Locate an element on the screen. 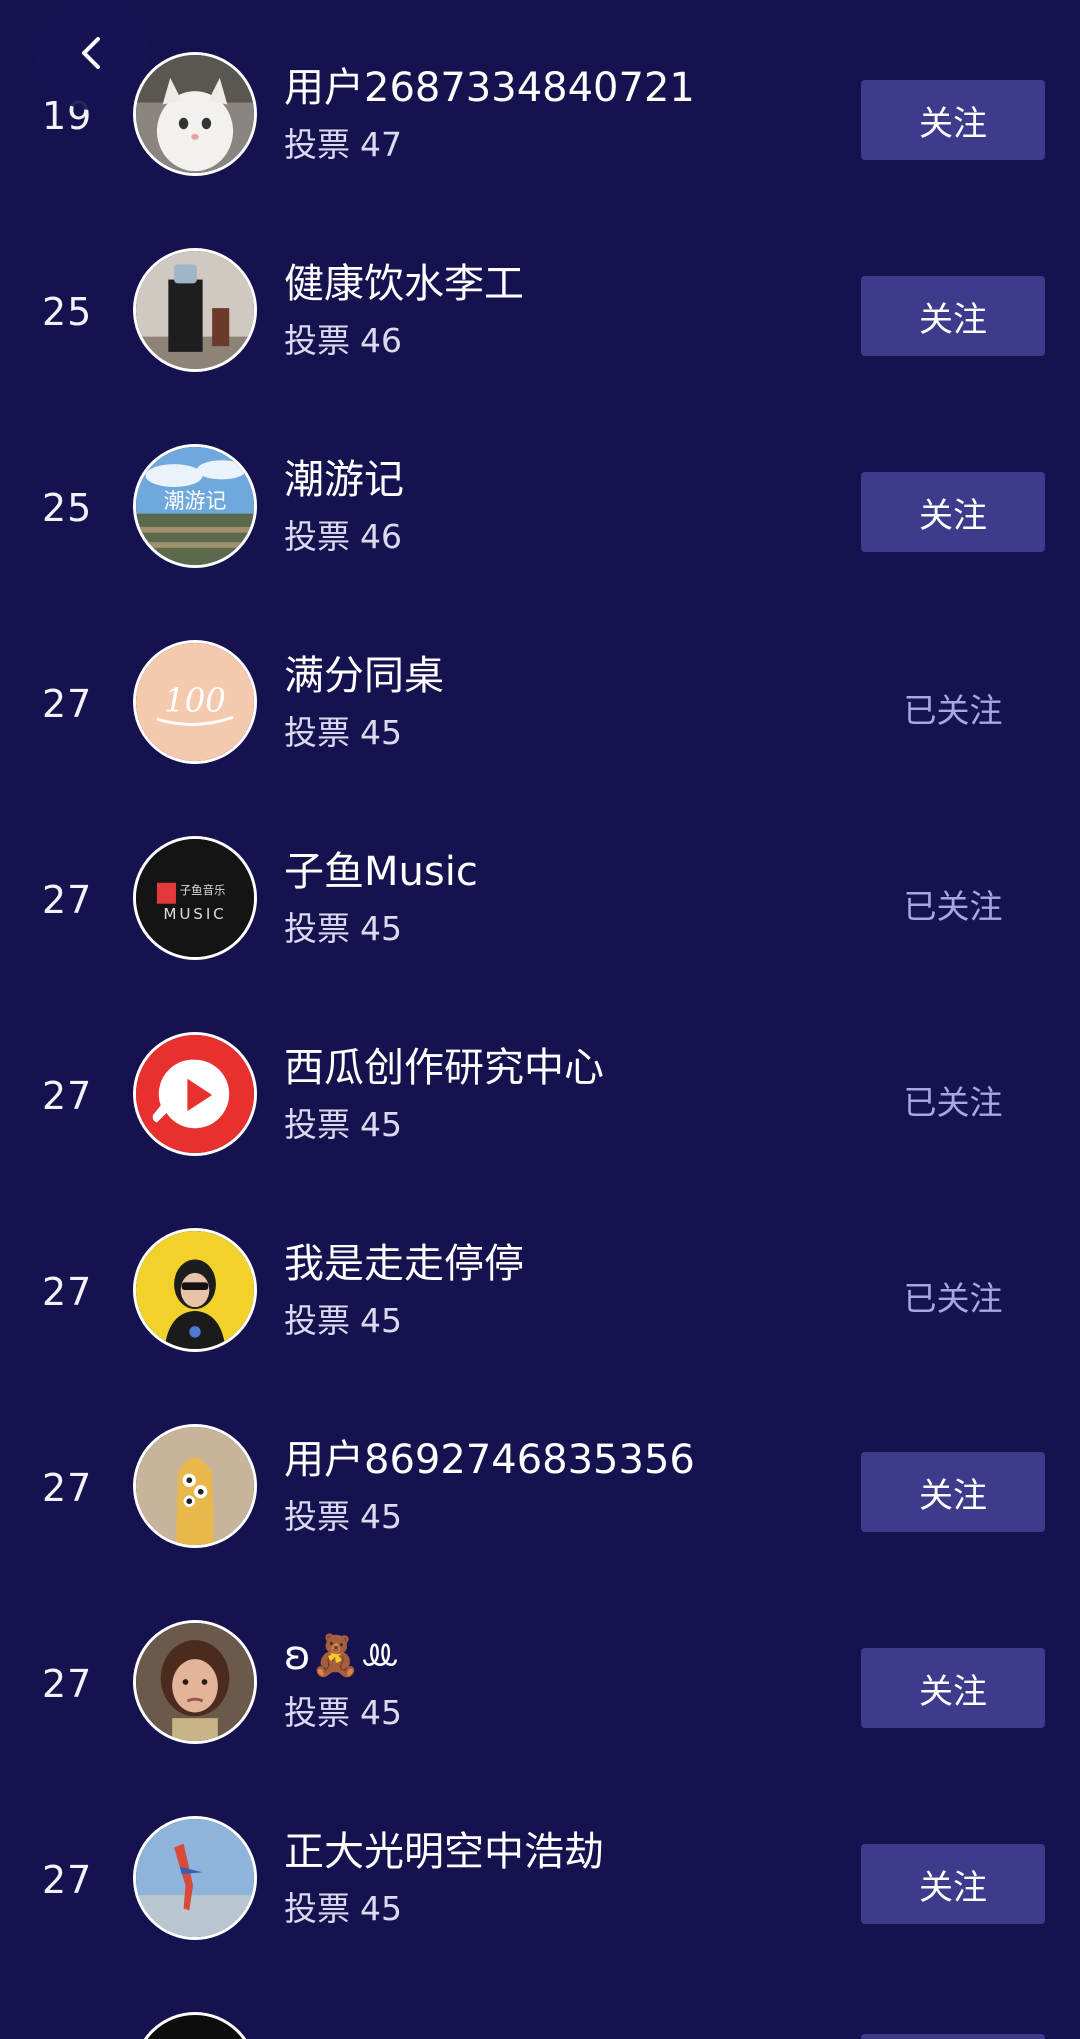 This screenshot has height=2039, width=1080. avatar: 子鱼音乐 MUSIC is located at coordinates (195, 898).